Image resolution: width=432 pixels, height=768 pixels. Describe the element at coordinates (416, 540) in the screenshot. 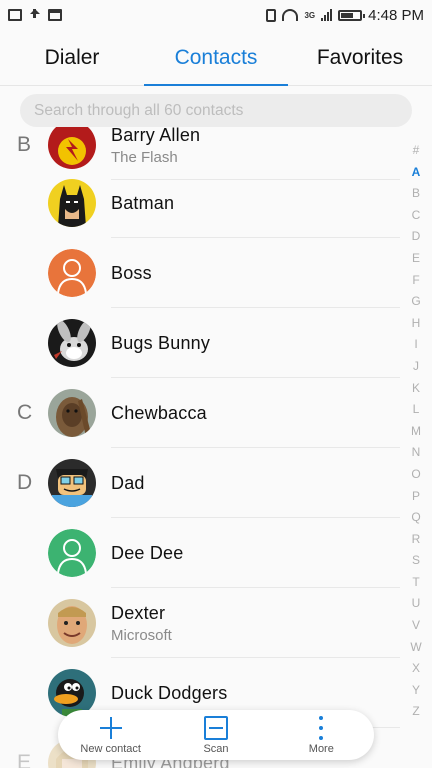

I see `index-letter: R` at that location.